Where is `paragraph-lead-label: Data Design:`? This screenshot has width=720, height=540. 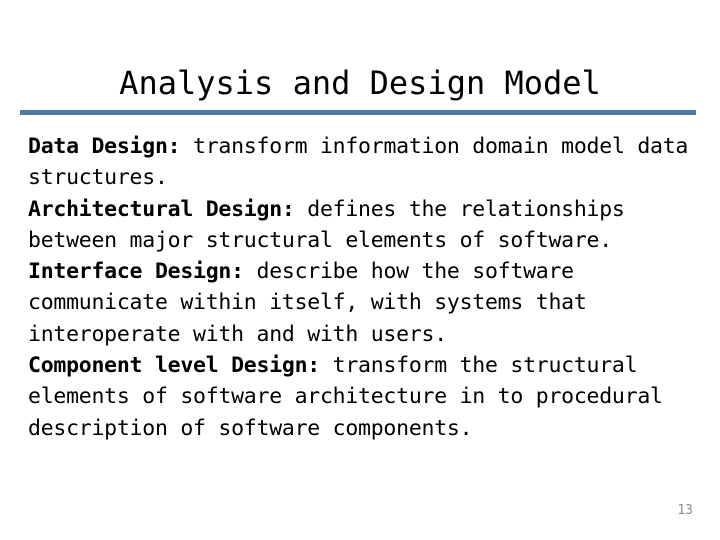 paragraph-lead-label: Data Design: is located at coordinates (104, 146).